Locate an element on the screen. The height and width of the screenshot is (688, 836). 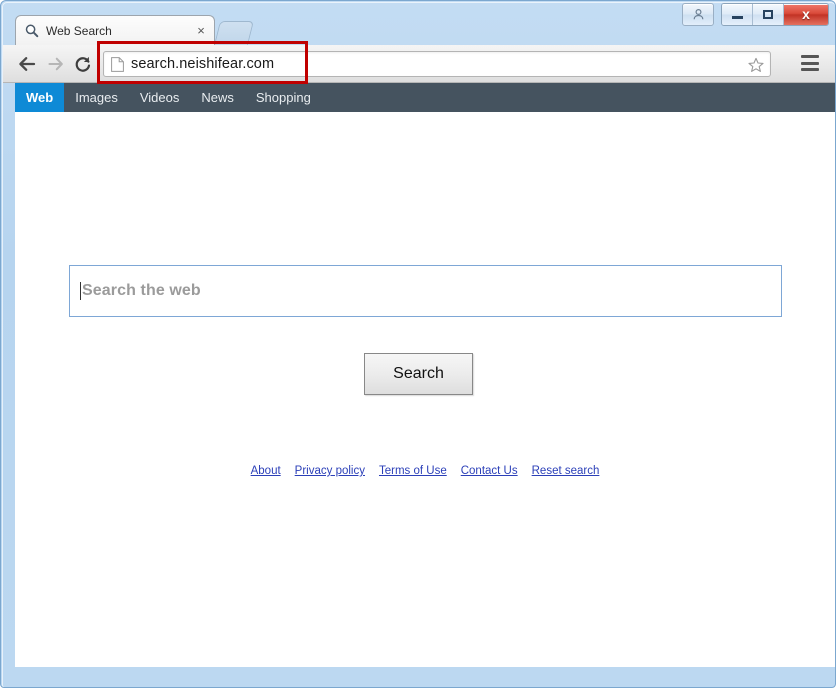
tab-close-icon: × is located at coordinates (201, 30).